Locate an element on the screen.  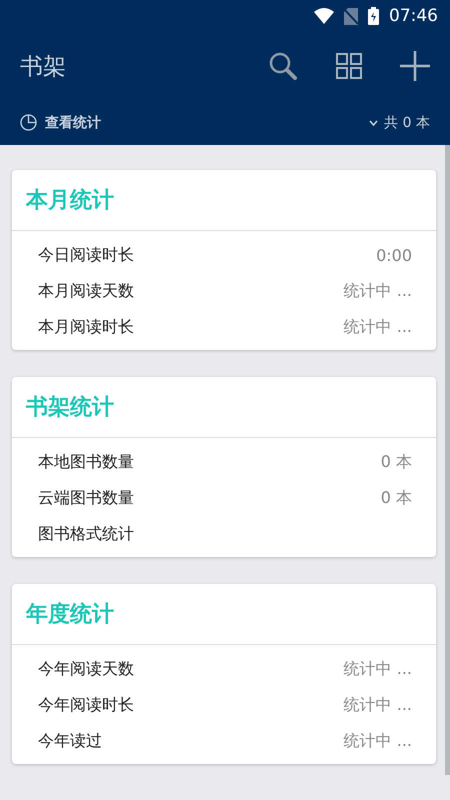
card-title: 年度统计 is located at coordinates (224, 614).